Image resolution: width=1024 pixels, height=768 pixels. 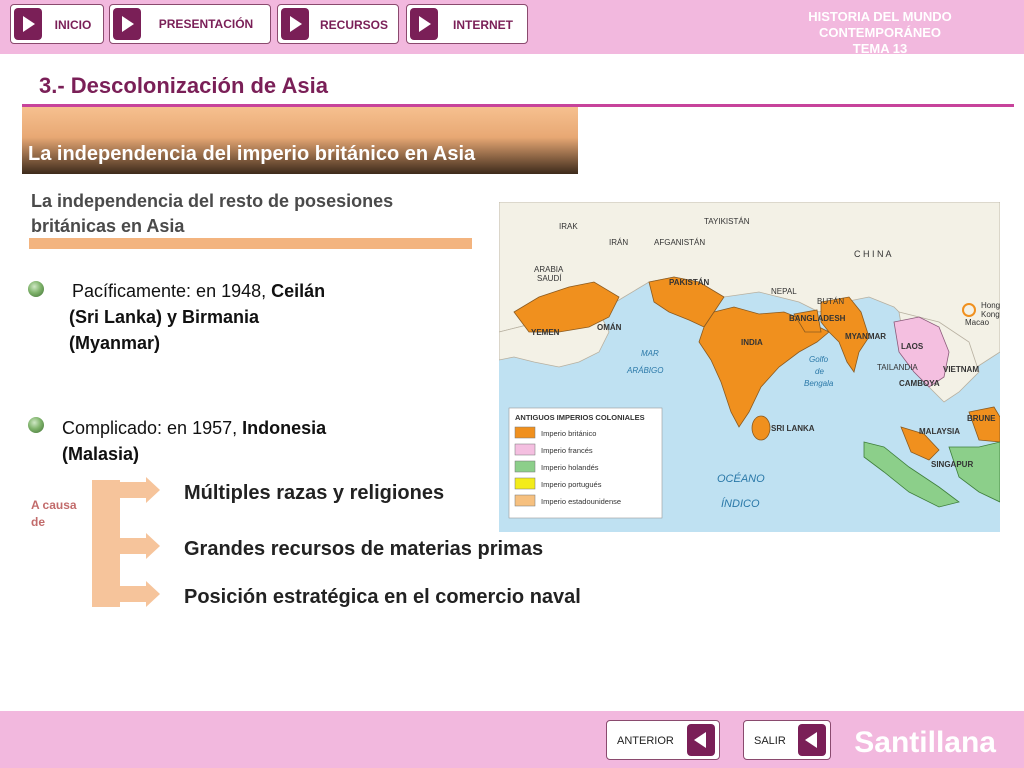 I want to click on map-label: SAUDÍ, so click(x=549, y=278).